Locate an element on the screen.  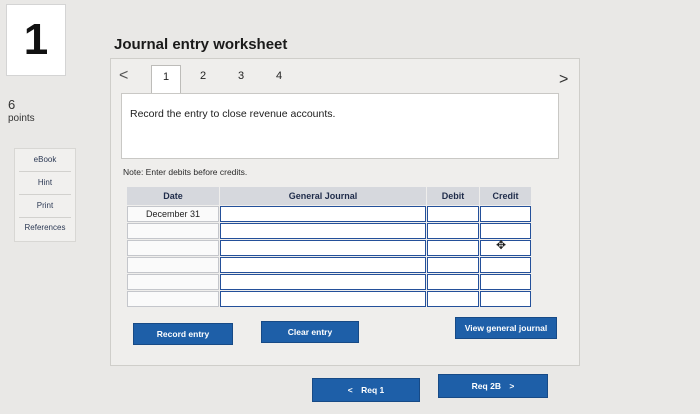
ebook-link: eBook is located at coordinates (45, 159).